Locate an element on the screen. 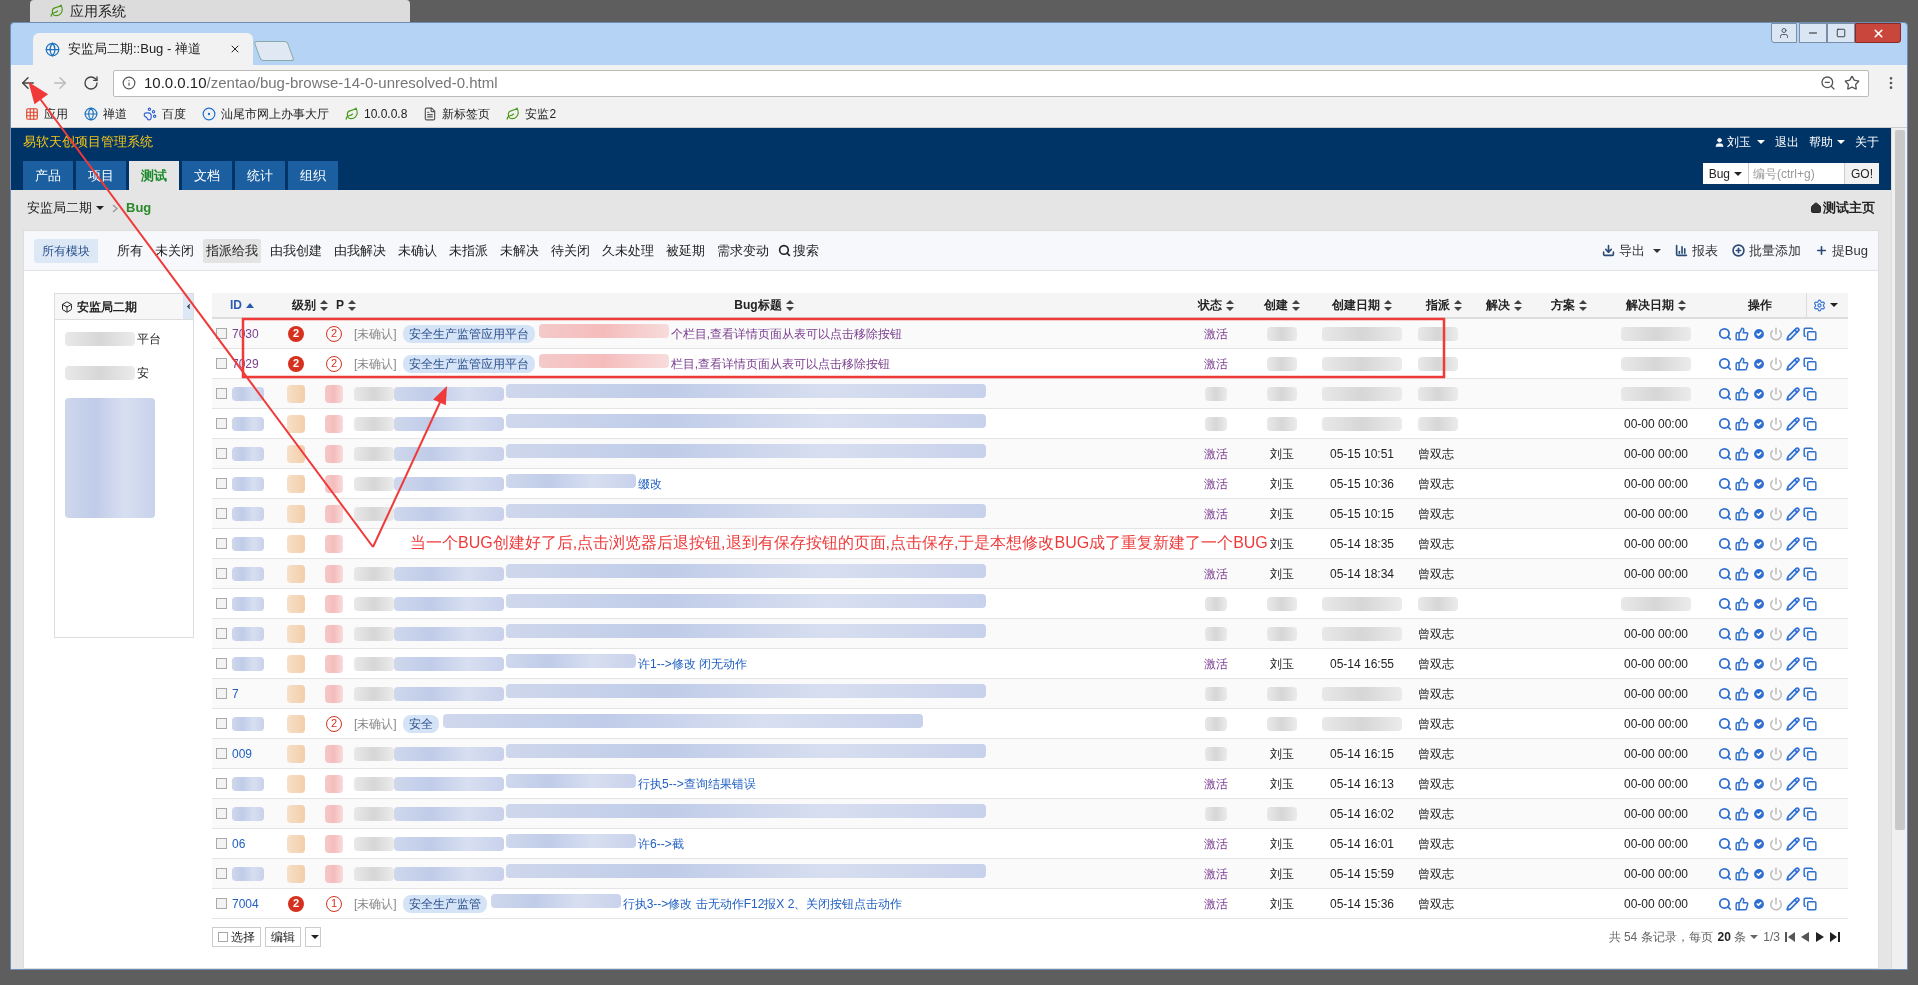  toolbar-action: 提Bug is located at coordinates (1841, 250).